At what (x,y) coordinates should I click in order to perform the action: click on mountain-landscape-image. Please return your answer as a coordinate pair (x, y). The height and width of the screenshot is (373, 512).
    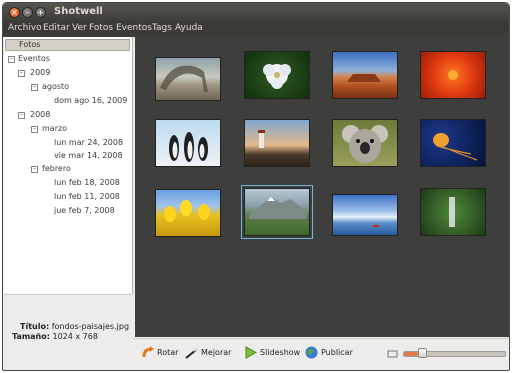
    Looking at the image, I should click on (278, 208).